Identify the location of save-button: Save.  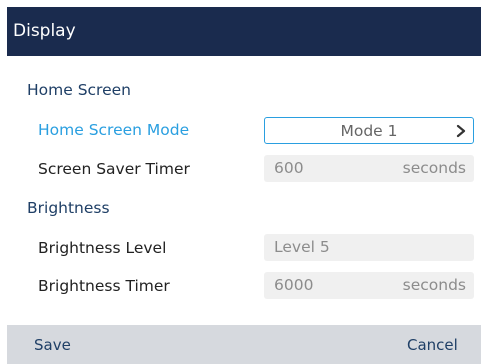
(52, 345).